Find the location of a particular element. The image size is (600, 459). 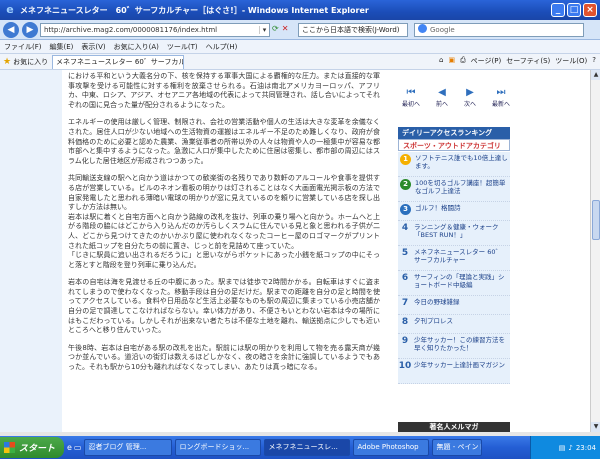

ranking-item: 1 ソフトテニス誰でも10倍上達します。 is located at coordinates (454, 164).